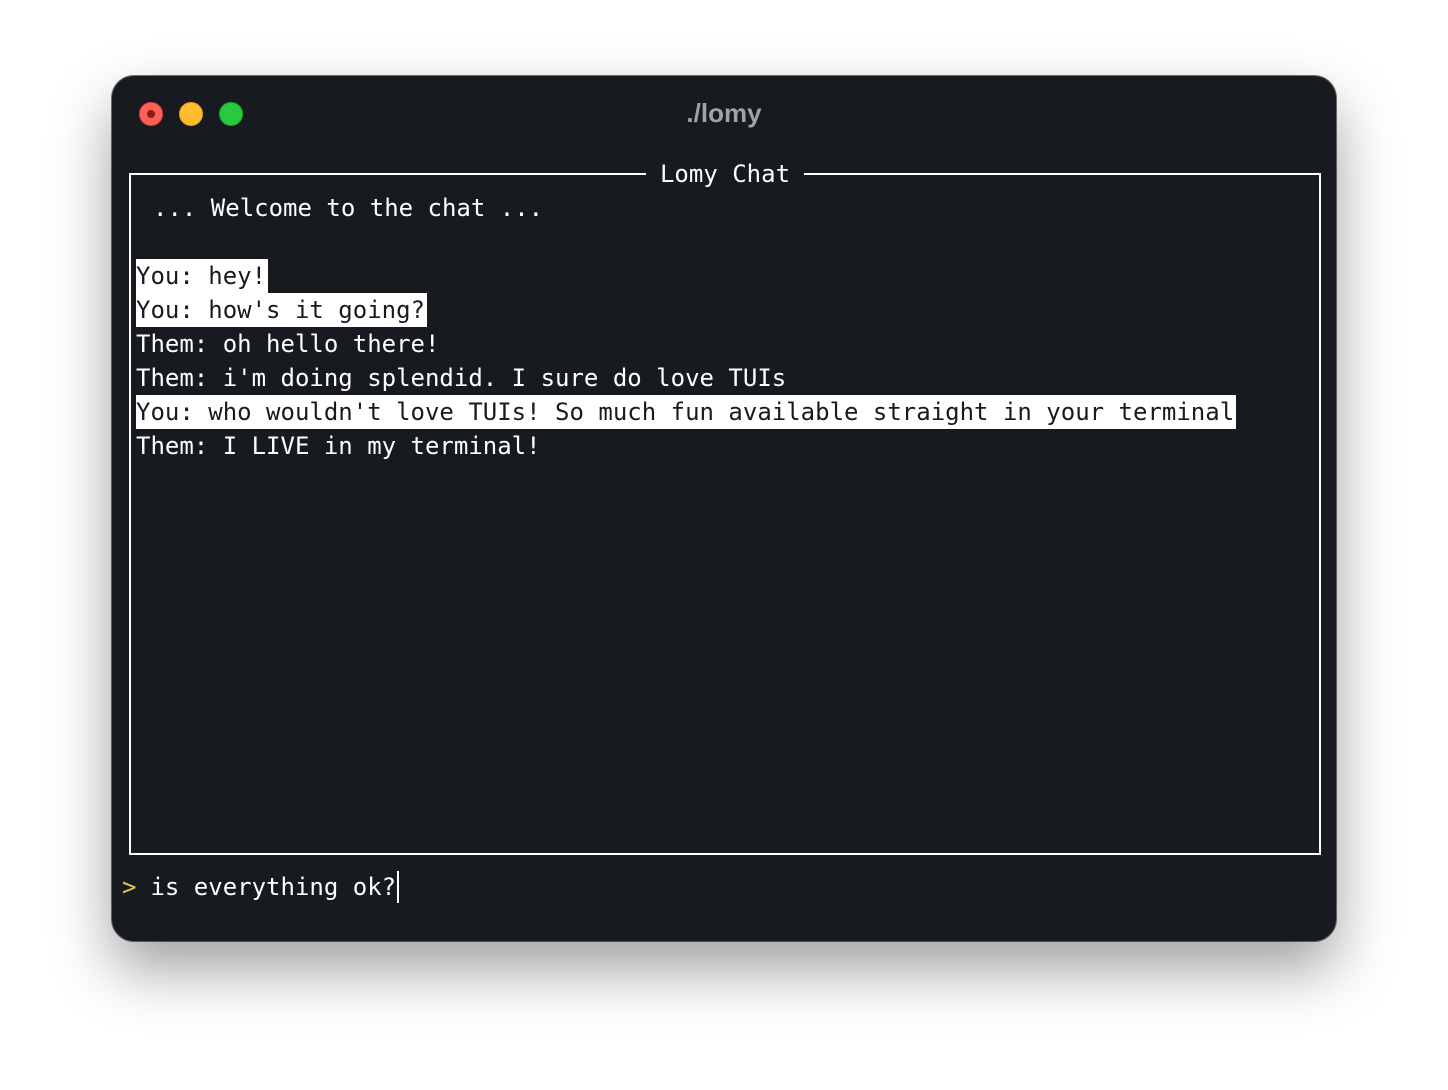 The height and width of the screenshot is (1090, 1448). I want to click on chat-panel-title: Lomy Chat, so click(725, 174).